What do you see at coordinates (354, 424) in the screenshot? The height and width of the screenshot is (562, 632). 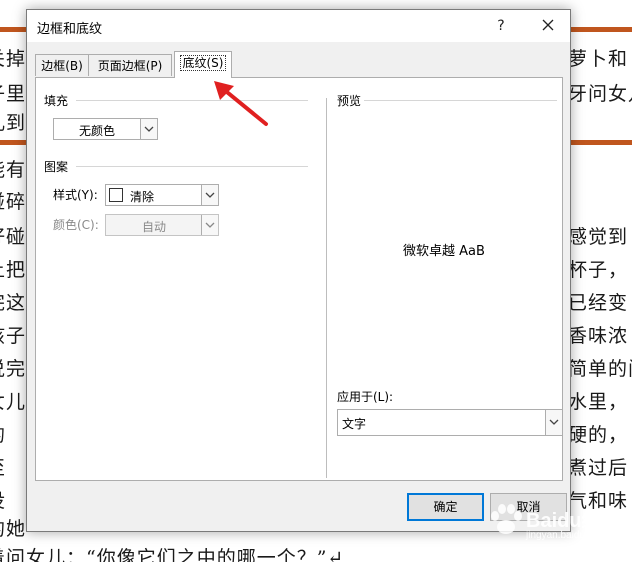 I see `apply-to-value: 文字` at bounding box center [354, 424].